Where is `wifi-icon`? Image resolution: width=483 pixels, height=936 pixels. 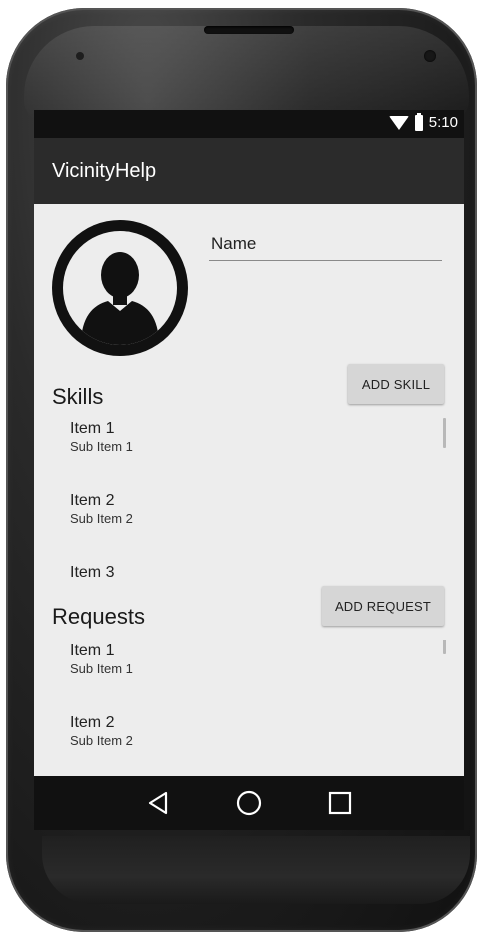
wifi-icon is located at coordinates (398, 122).